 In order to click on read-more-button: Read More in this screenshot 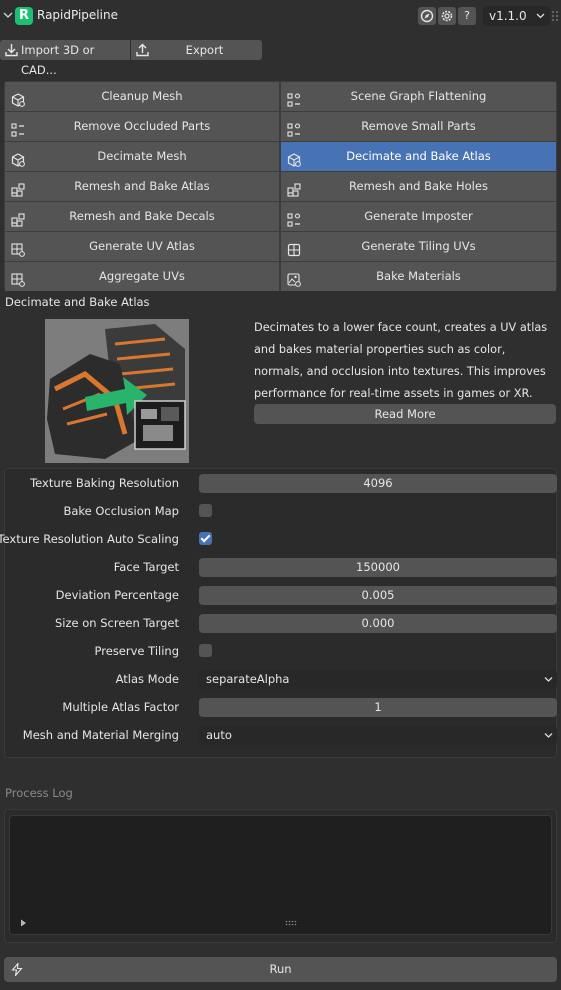, I will do `click(405, 414)`.